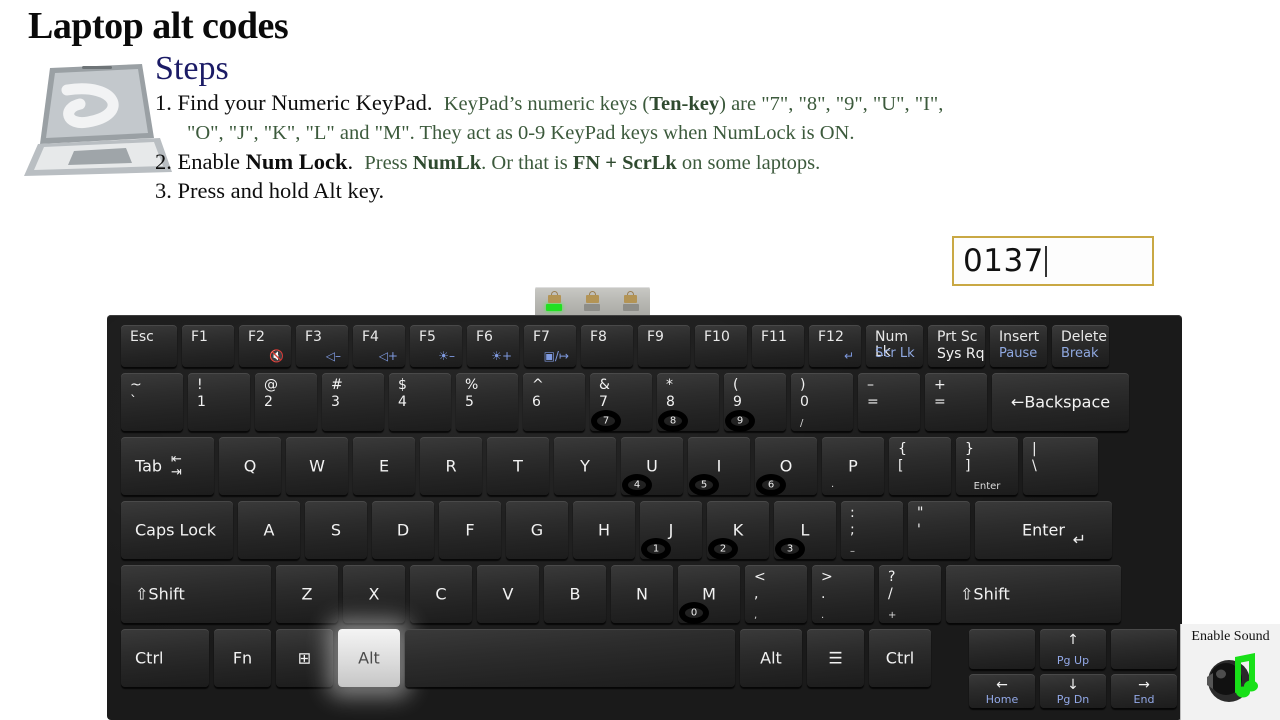 The width and height of the screenshot is (1280, 720). What do you see at coordinates (152, 402) in the screenshot?
I see `key-backtick: ~ `` at bounding box center [152, 402].